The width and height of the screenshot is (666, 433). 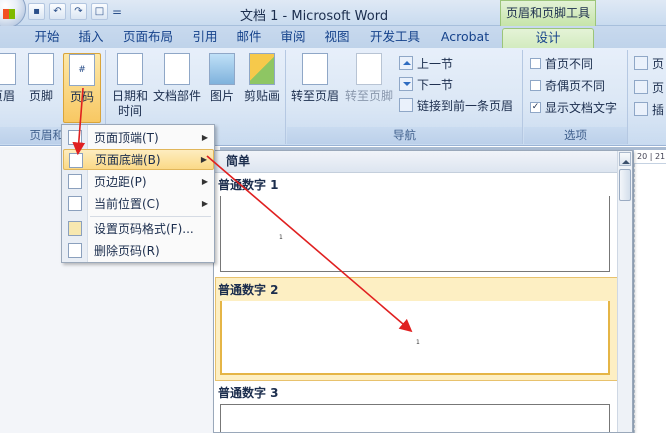 What do you see at coordinates (47, 38) in the screenshot?
I see `tab-home: 开始` at bounding box center [47, 38].